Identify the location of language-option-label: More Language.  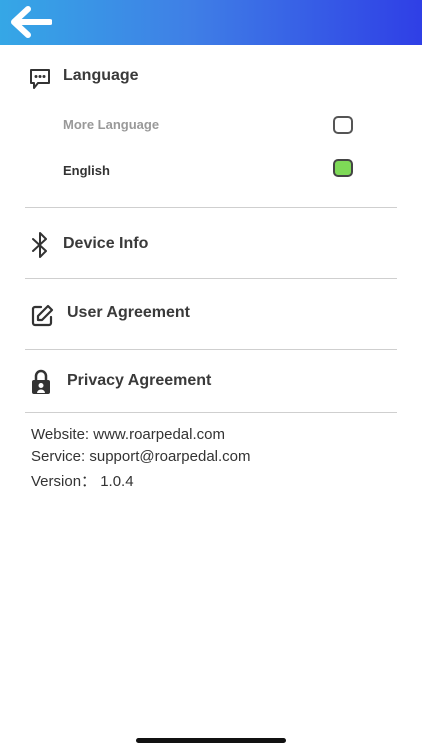
(111, 124).